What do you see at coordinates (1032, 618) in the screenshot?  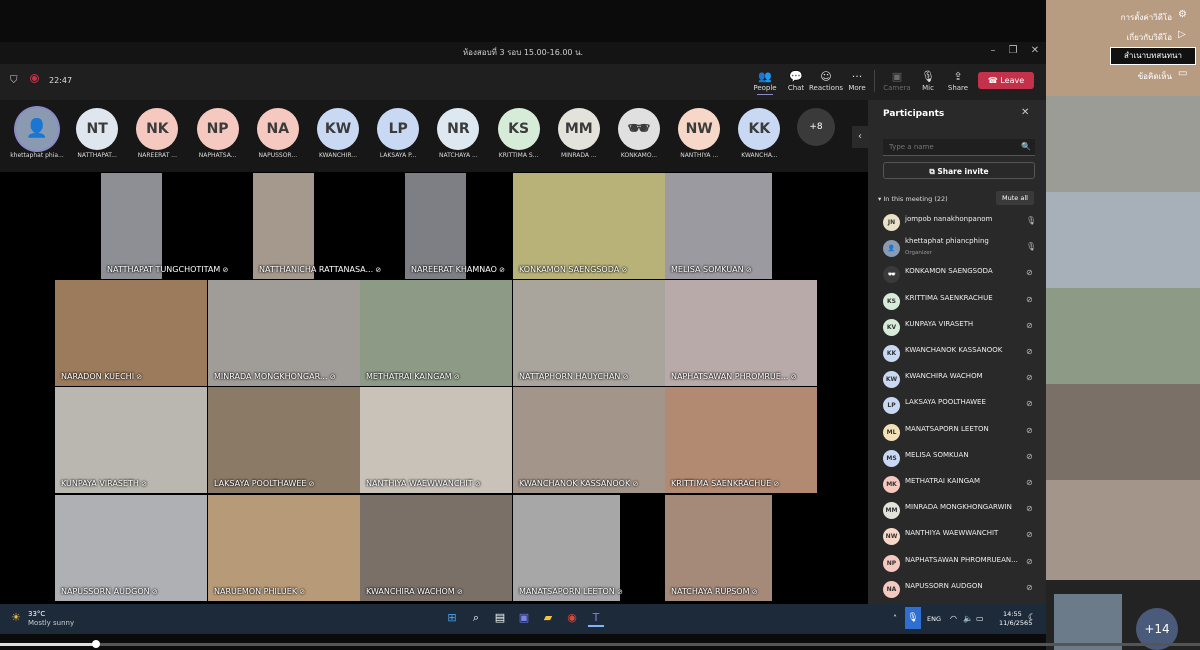 I see `notification-icon: ☾` at bounding box center [1032, 618].